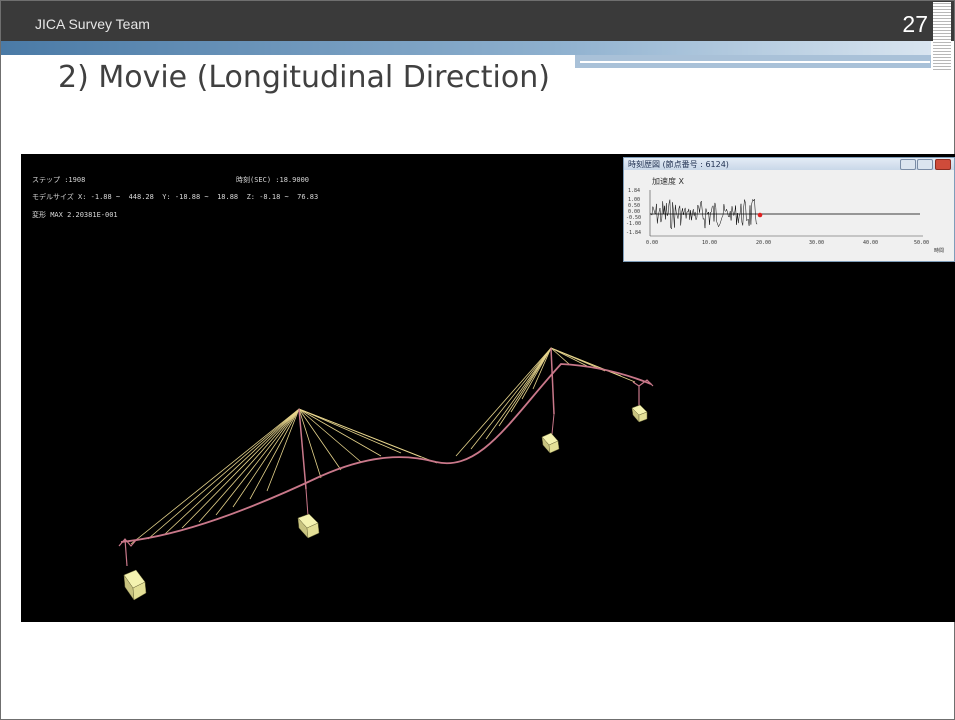  I want to click on x-tick: 40.00, so click(871, 243).